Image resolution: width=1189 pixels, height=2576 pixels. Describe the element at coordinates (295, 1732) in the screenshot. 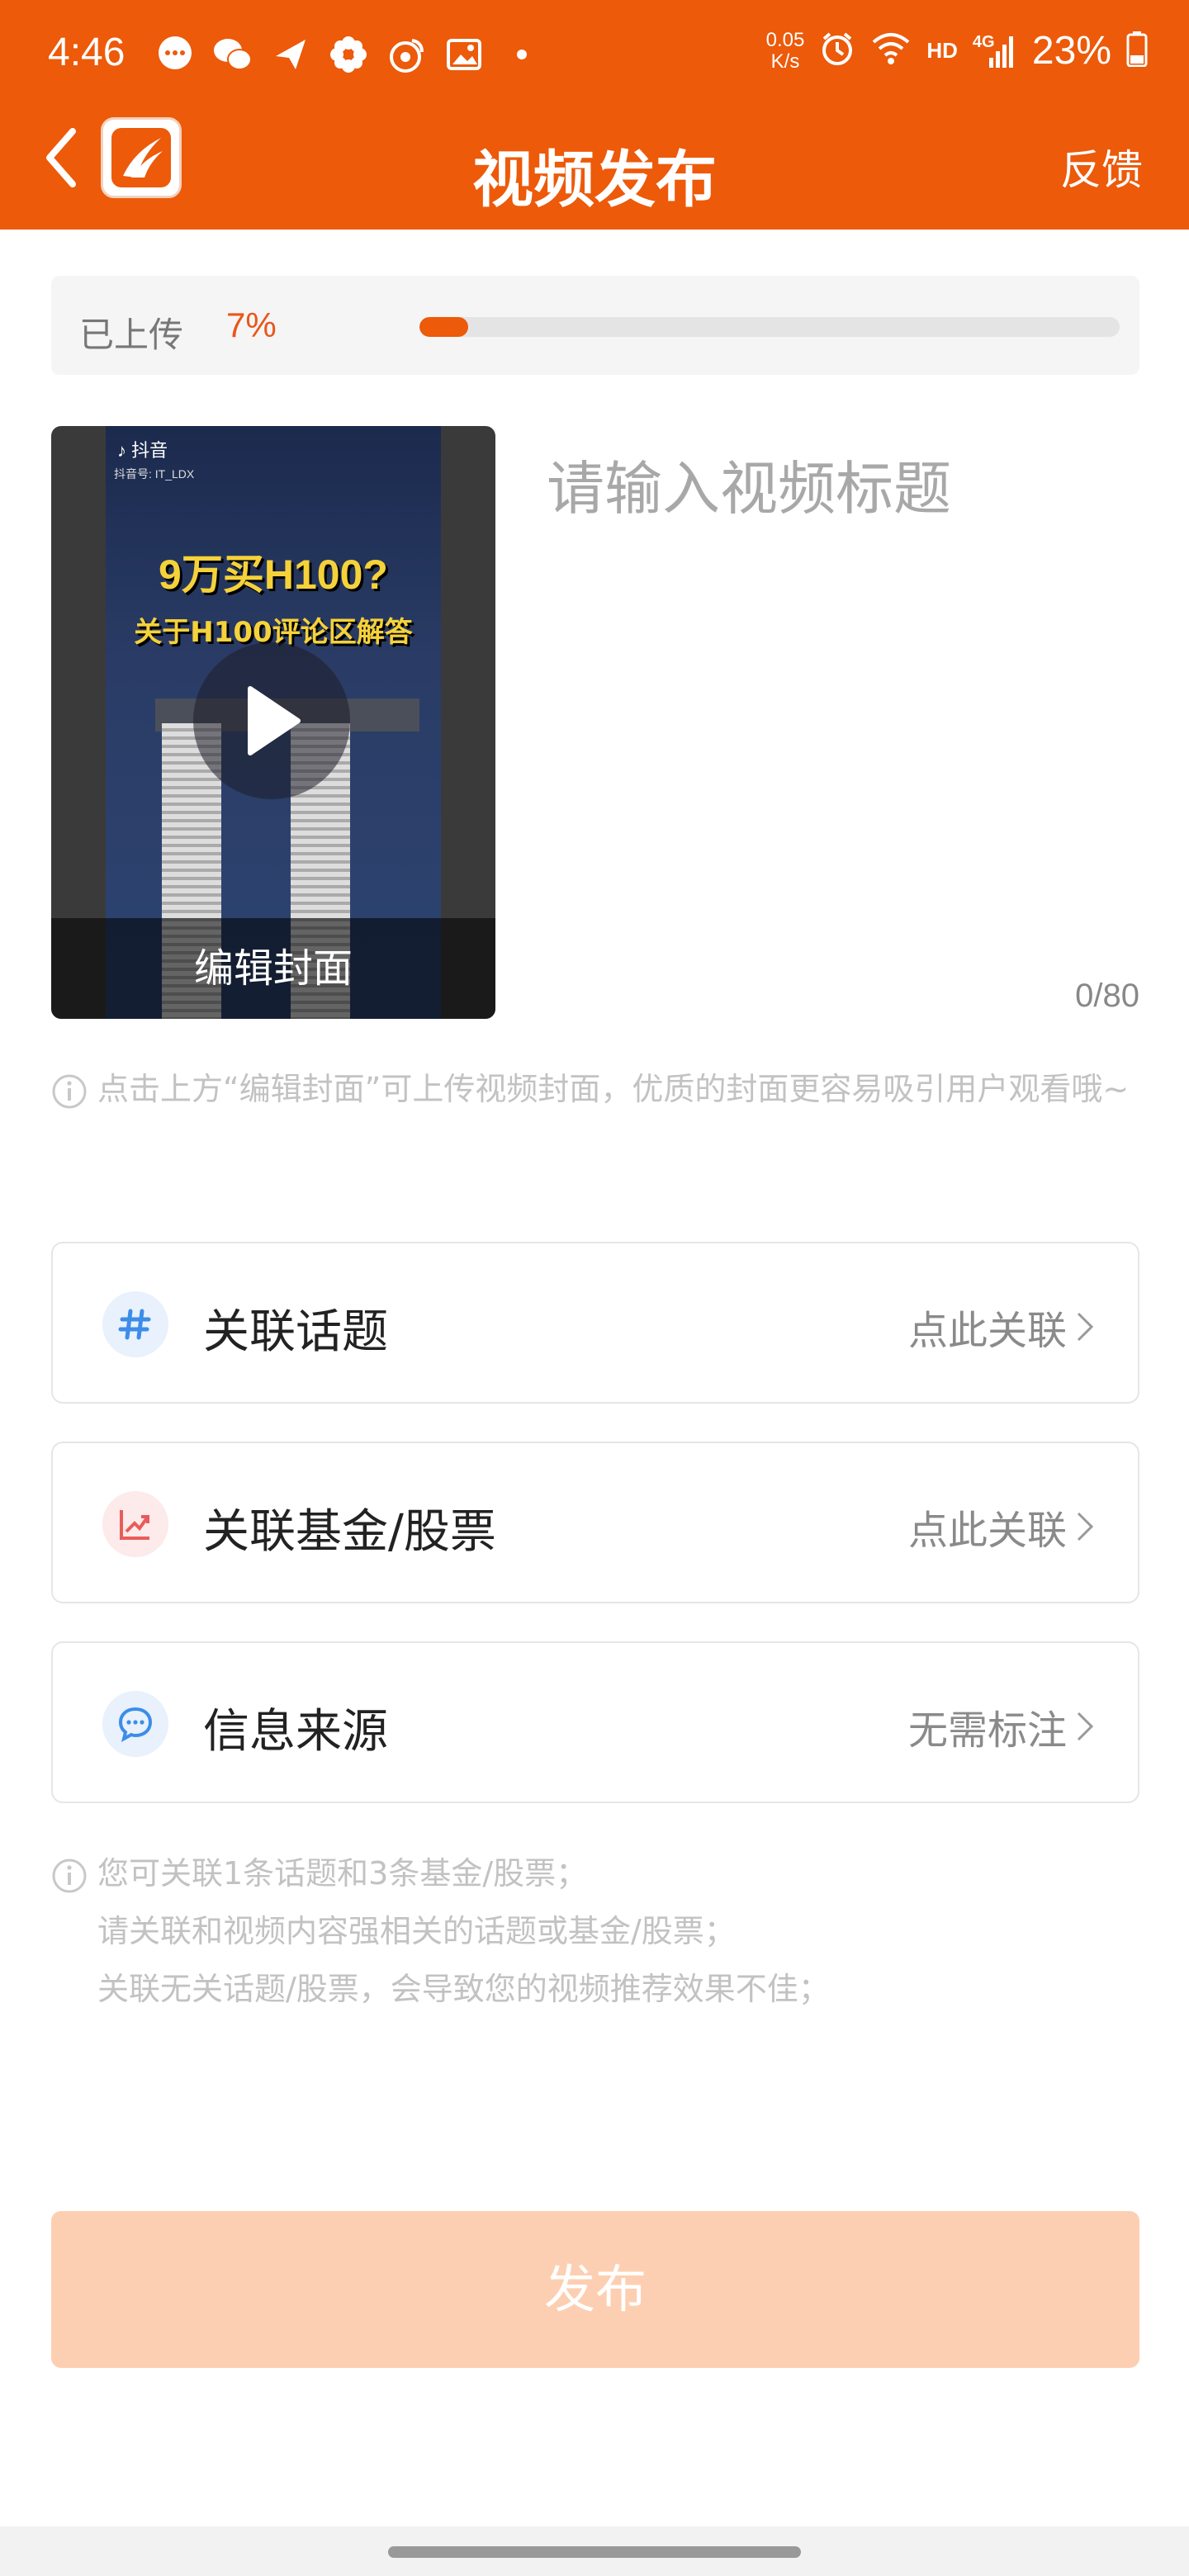

I see `info-source-label: 信息来源` at that location.